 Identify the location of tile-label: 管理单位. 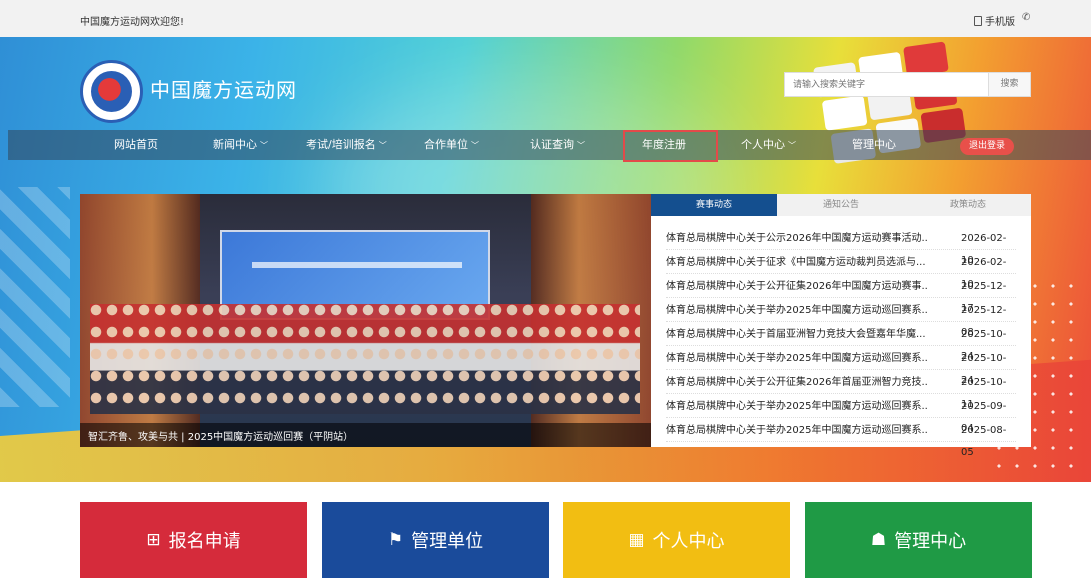
(447, 541).